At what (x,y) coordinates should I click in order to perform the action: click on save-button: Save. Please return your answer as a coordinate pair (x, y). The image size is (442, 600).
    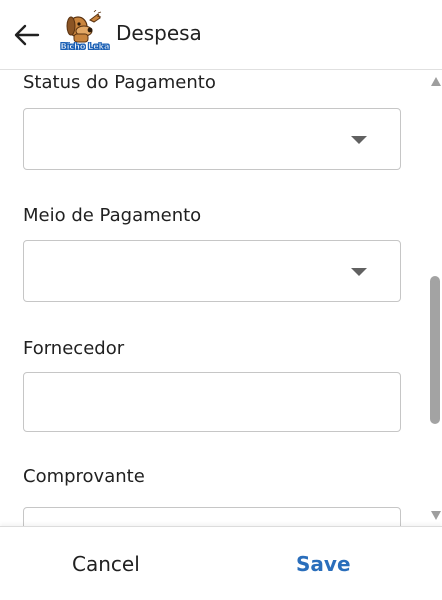
    Looking at the image, I should click on (323, 564).